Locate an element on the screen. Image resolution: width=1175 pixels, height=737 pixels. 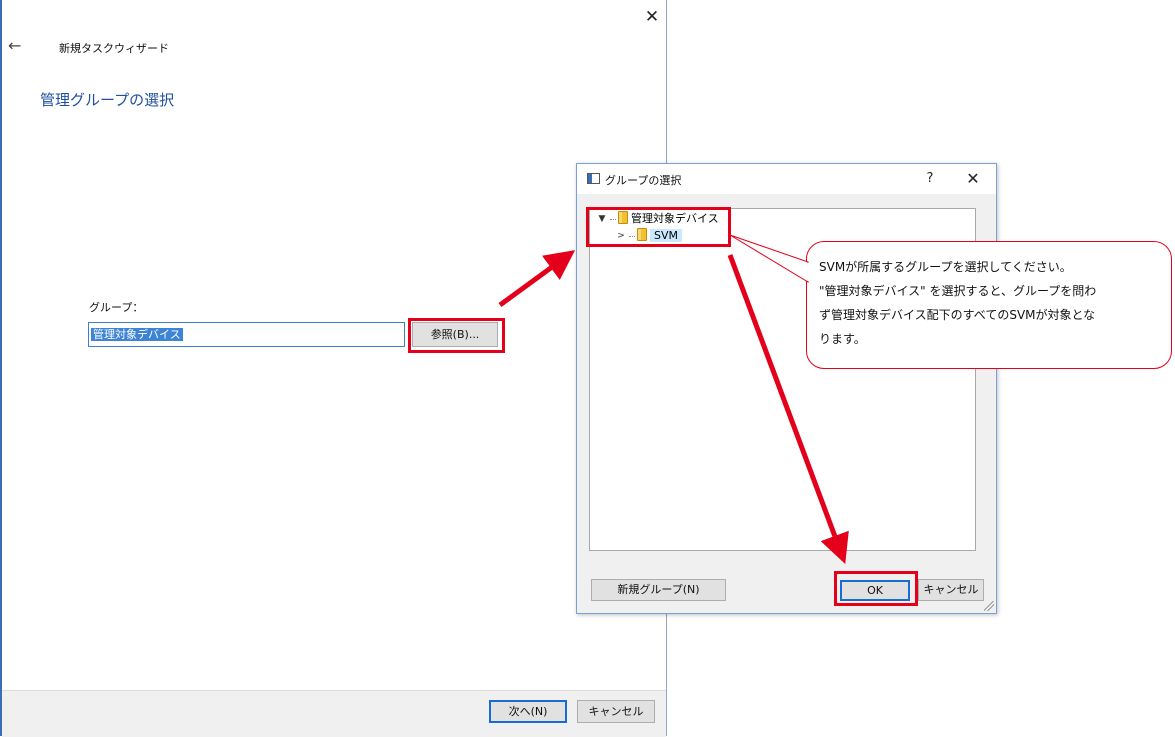
dialog-title: グループの選択 is located at coordinates (643, 180).